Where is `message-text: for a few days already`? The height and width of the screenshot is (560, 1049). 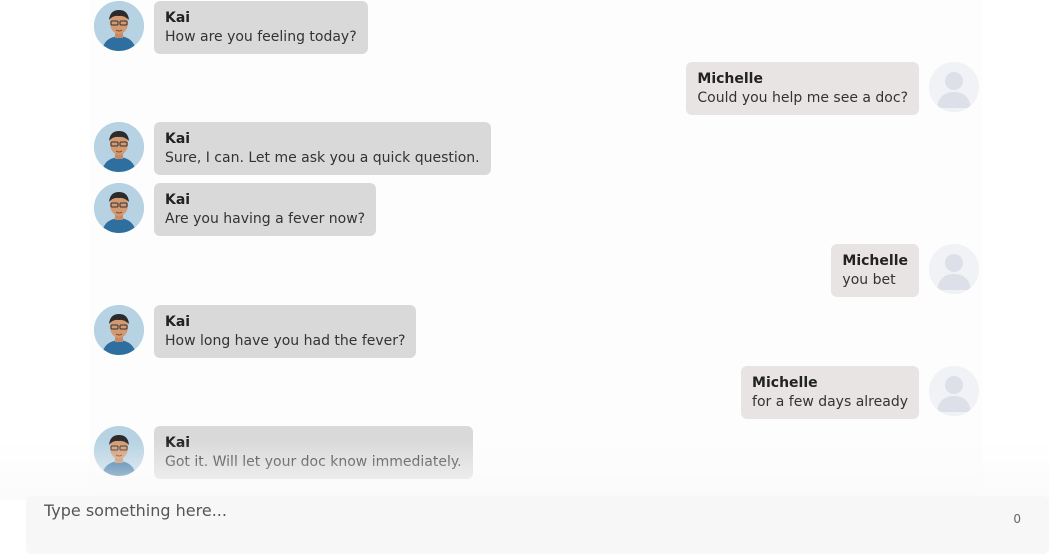
message-text: for a few days already is located at coordinates (830, 402).